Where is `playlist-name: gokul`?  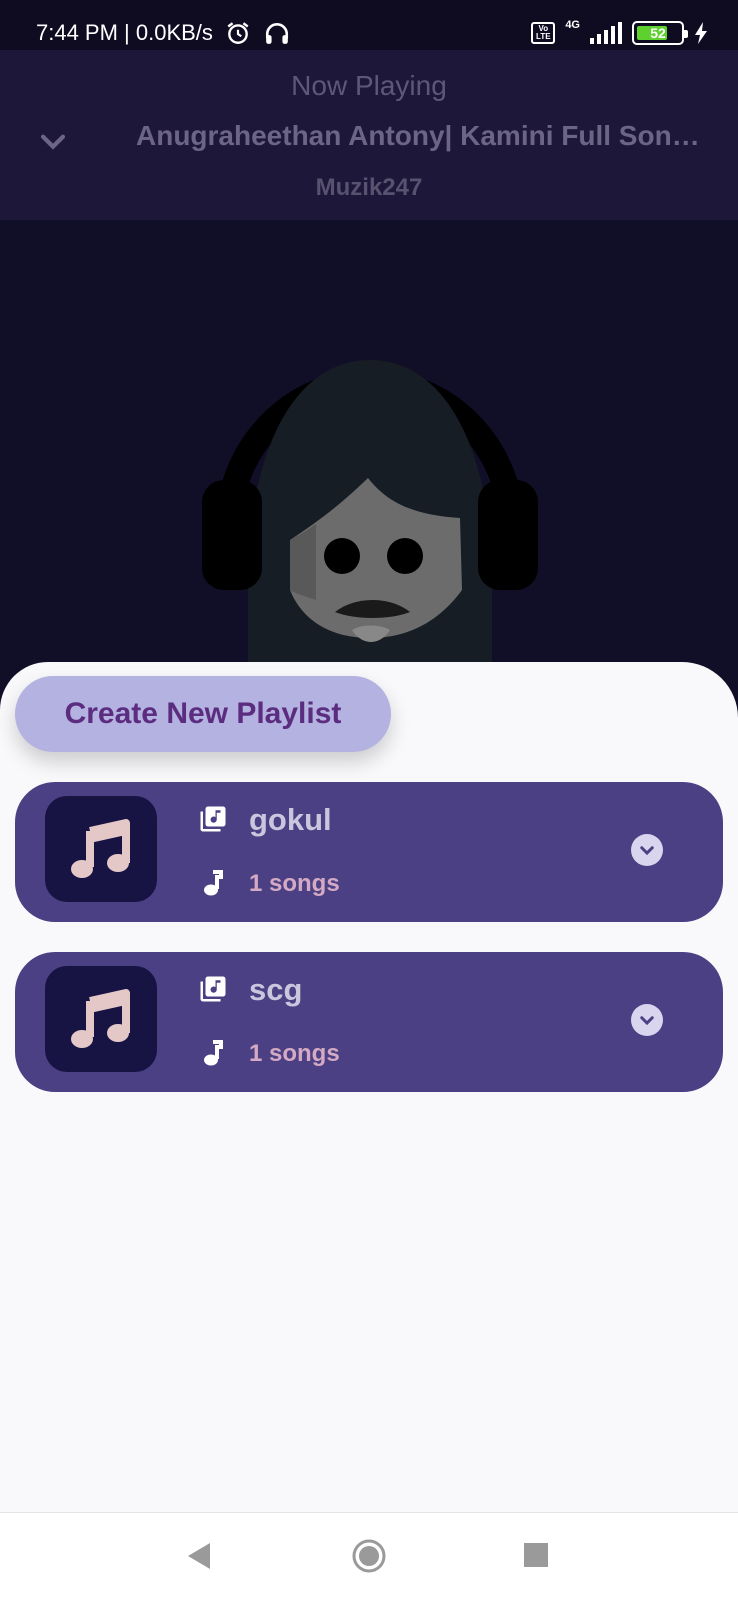
playlist-name: gokul is located at coordinates (290, 819).